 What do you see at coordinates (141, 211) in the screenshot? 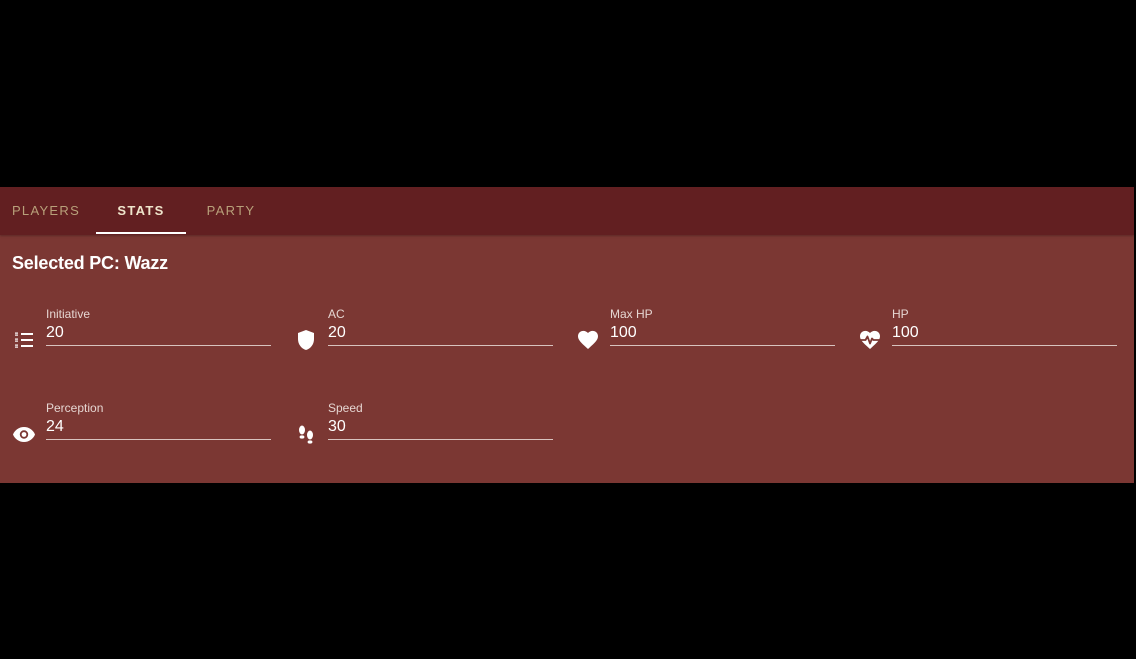
I see `tab-stats: STATS` at bounding box center [141, 211].